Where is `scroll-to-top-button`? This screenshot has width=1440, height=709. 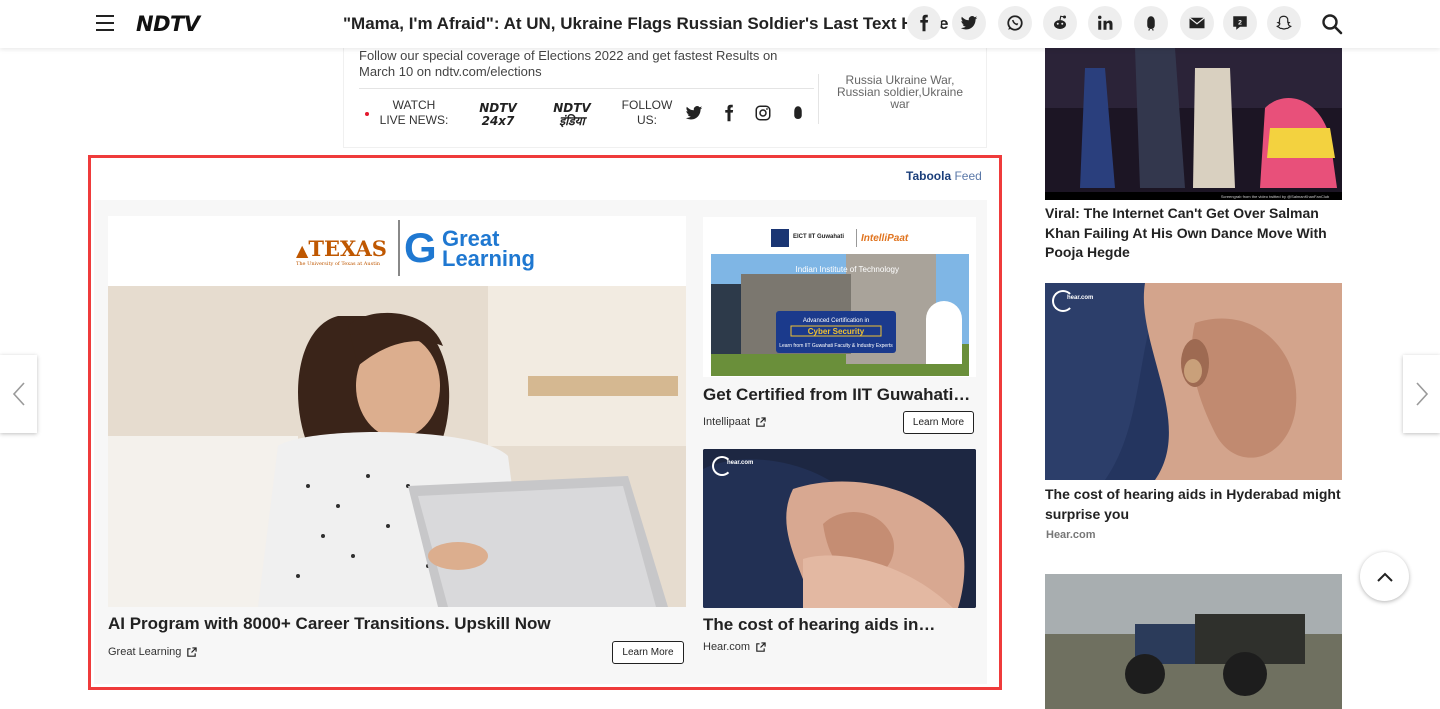
scroll-to-top-button is located at coordinates (1384, 576).